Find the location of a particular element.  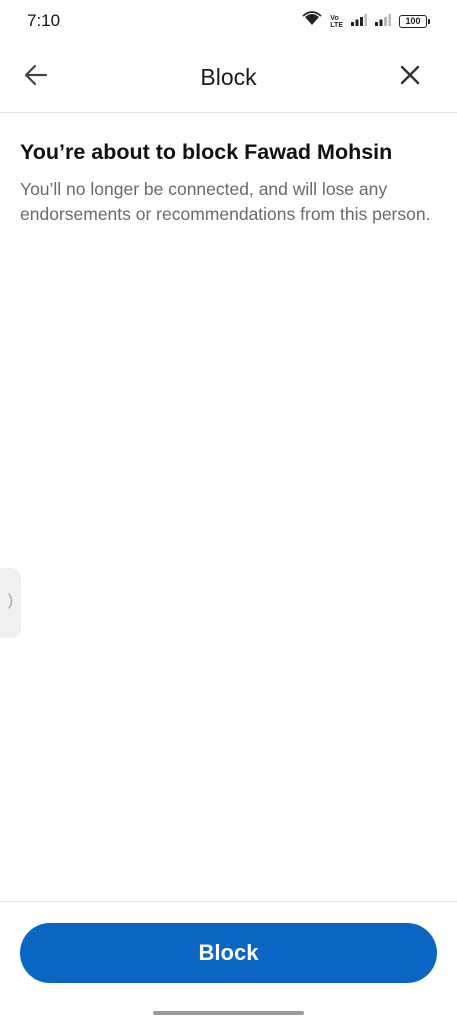

page-title: Block is located at coordinates (228, 77).